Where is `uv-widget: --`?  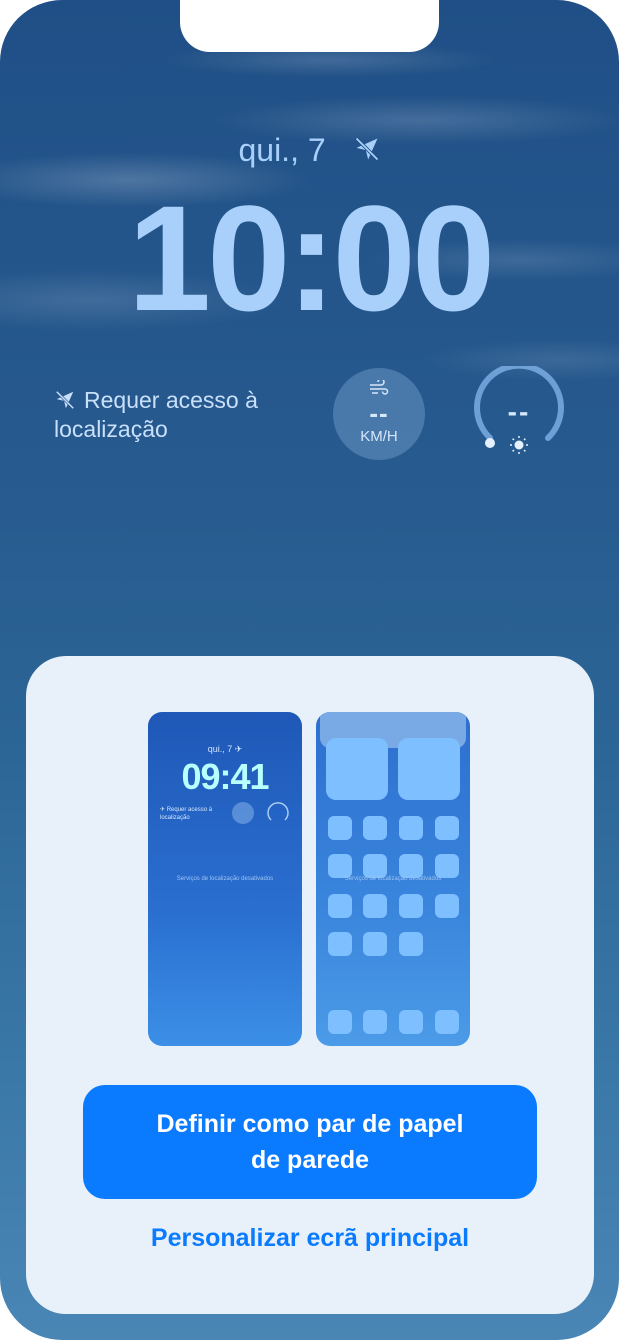
uv-widget: -- is located at coordinates (519, 413).